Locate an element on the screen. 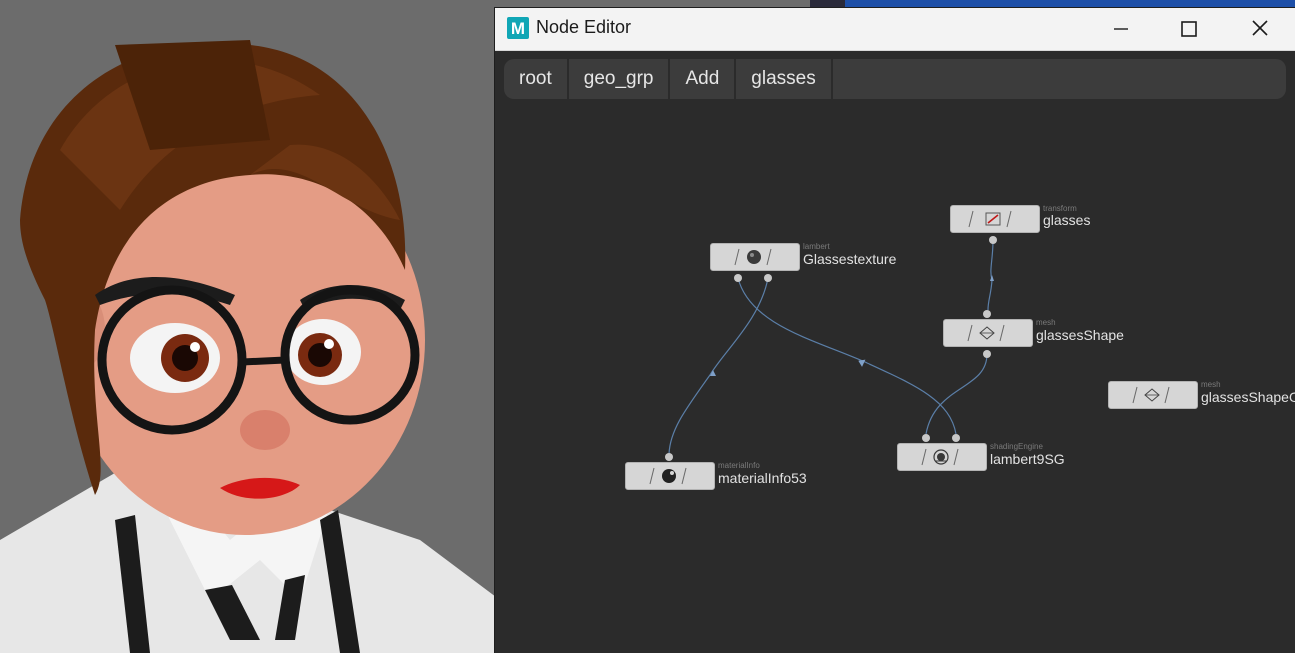 The width and height of the screenshot is (1295, 653). node-type-label: lambert is located at coordinates (816, 246).